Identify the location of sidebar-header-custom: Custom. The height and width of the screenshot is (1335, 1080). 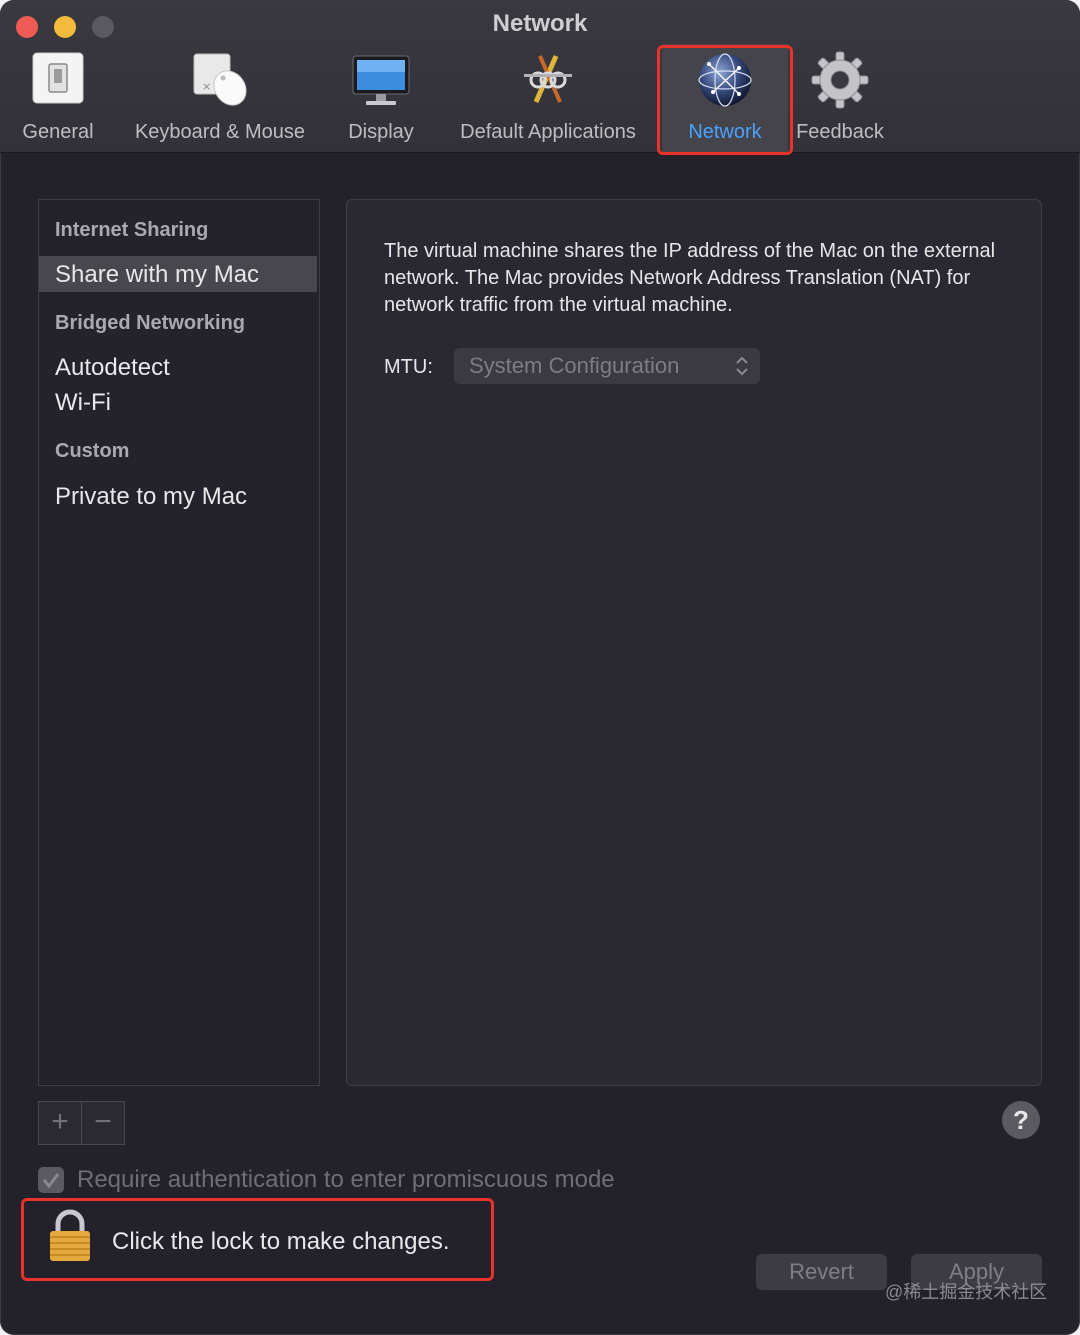
(92, 451).